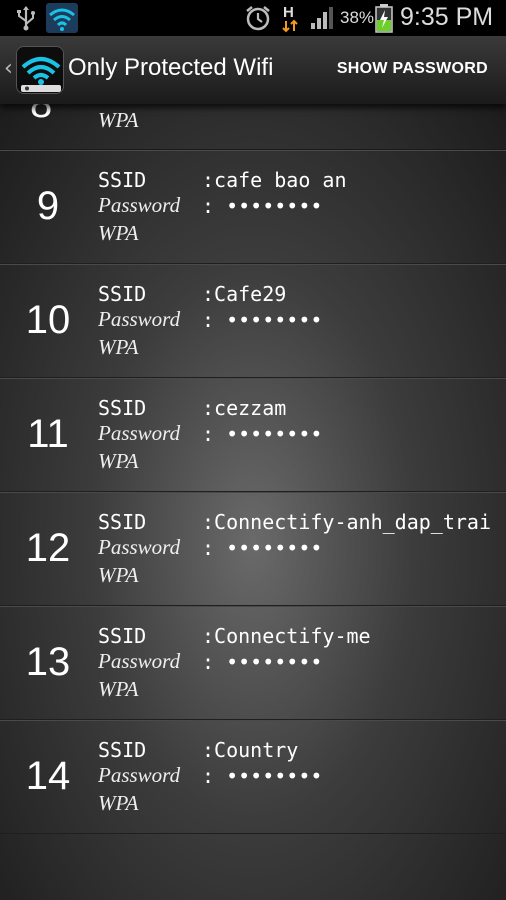 The image size is (506, 900). I want to click on list-item: 11 SSID :cezzam Password : •••••••• WPA, so click(253, 435).